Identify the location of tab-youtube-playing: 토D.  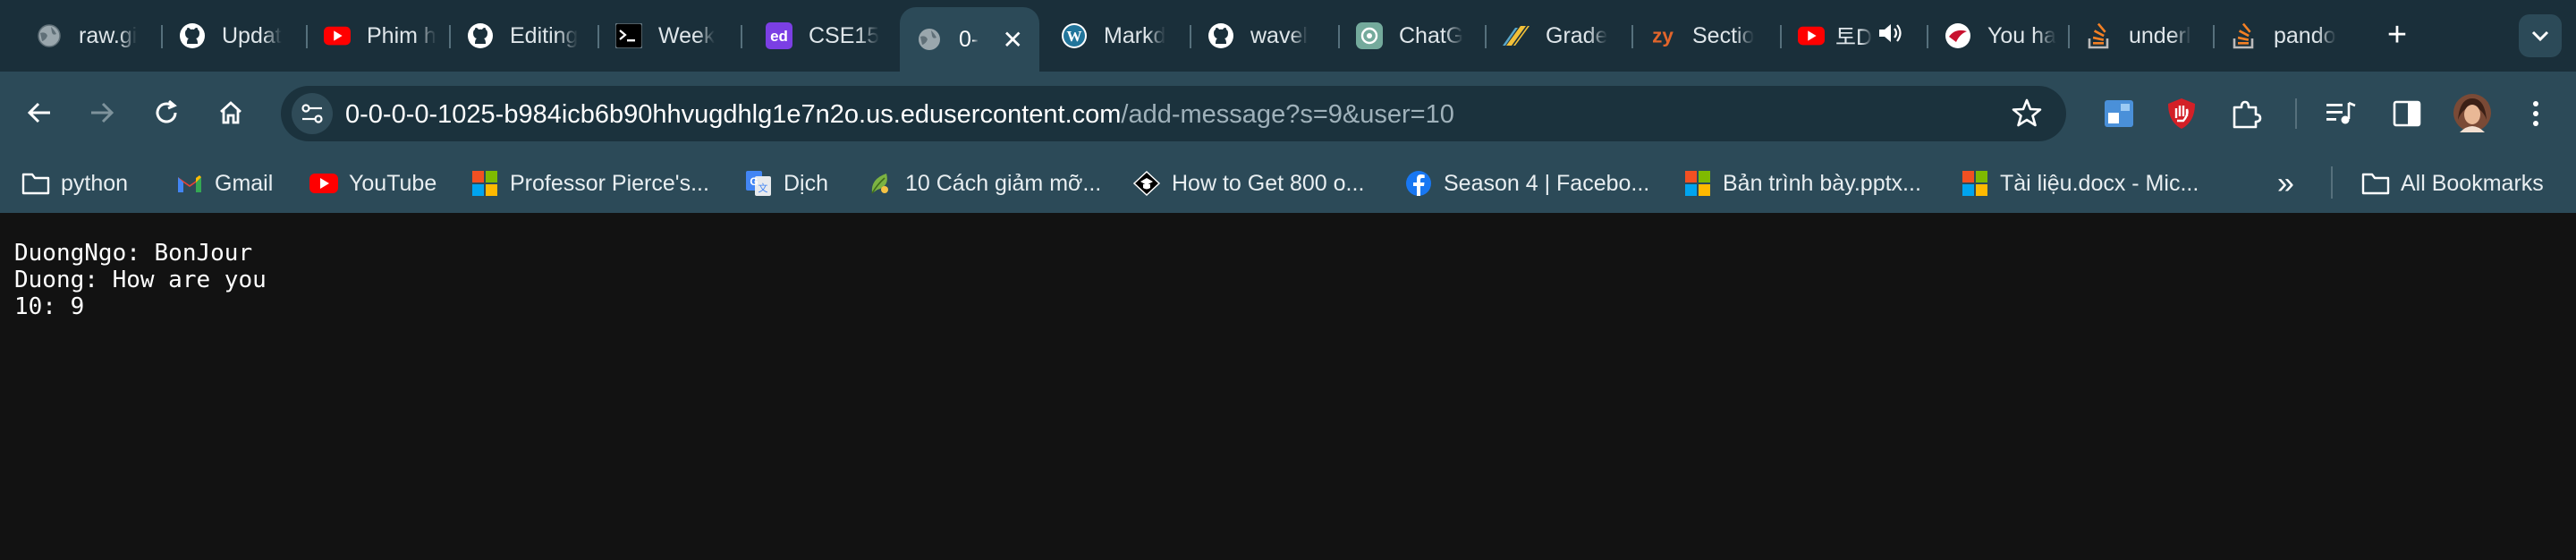
(1855, 36).